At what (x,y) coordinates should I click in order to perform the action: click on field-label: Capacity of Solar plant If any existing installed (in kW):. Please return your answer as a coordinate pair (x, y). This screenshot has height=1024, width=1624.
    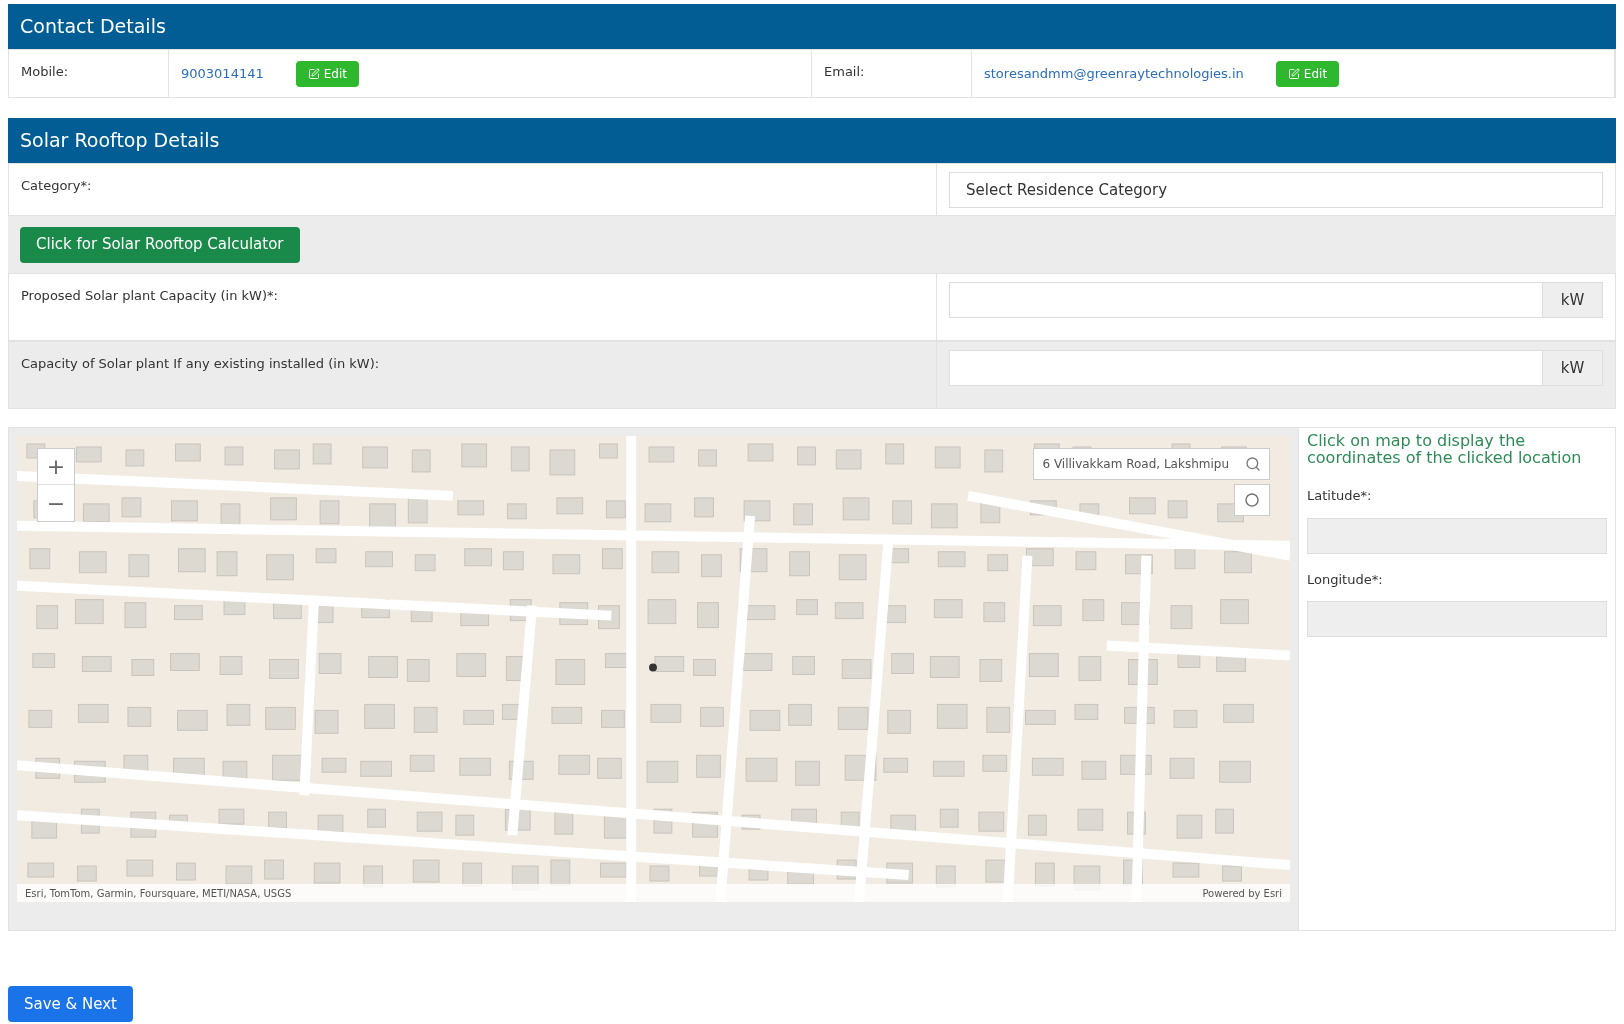
    Looking at the image, I should click on (200, 363).